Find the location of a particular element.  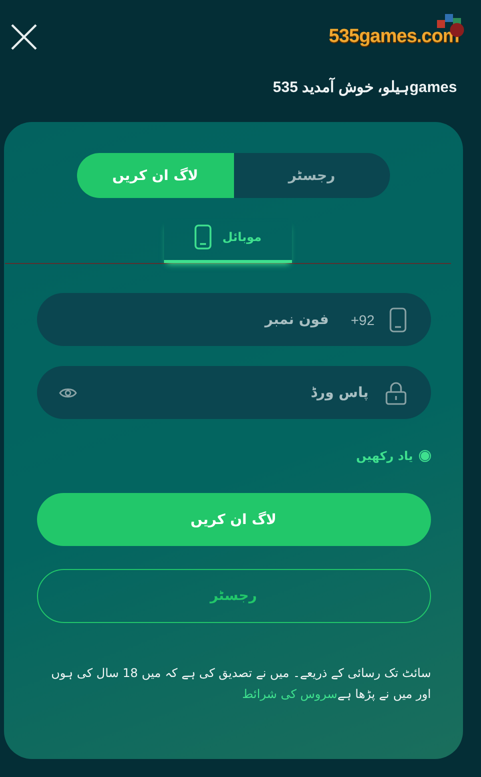

country-code: +92 is located at coordinates (362, 320).